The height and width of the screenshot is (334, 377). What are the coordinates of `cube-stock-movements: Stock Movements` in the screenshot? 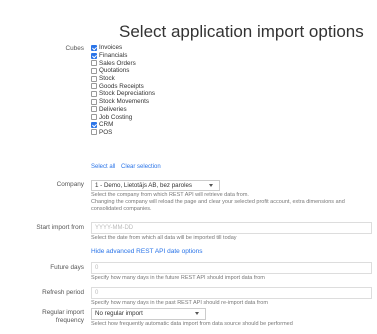 It's located at (123, 102).